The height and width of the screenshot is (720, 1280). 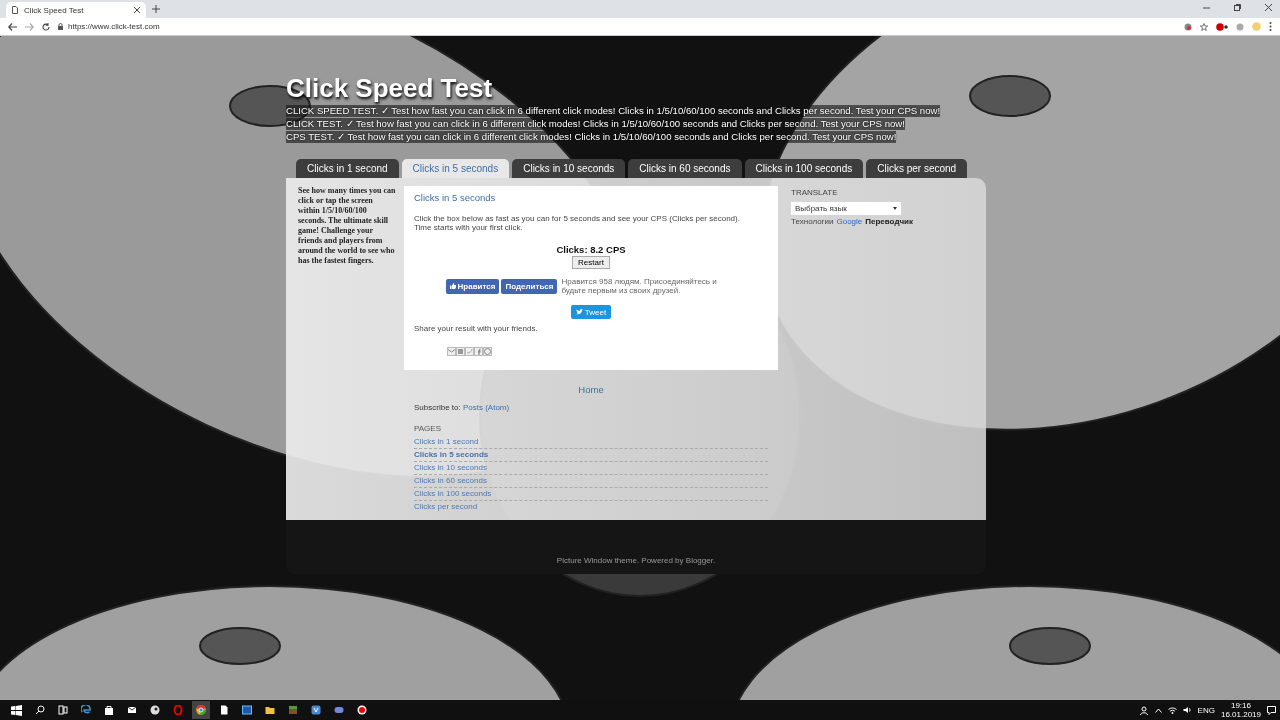 I want to click on folder-icon, so click(x=269, y=710).